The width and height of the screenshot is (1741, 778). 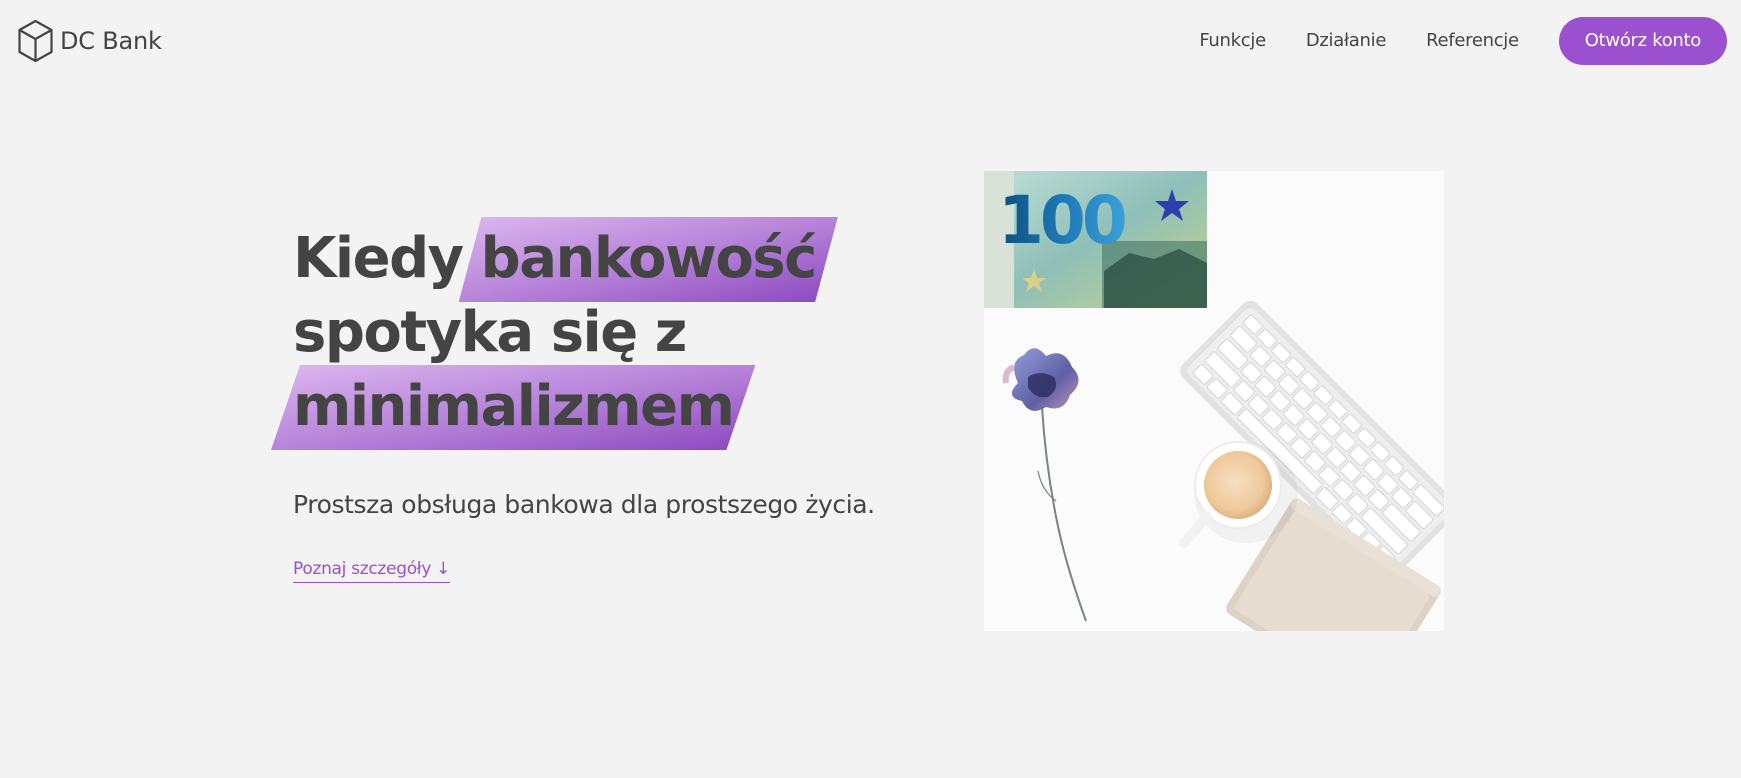 I want to click on hero-title-line-1: Kiedy bankowość, so click(x=603, y=259).